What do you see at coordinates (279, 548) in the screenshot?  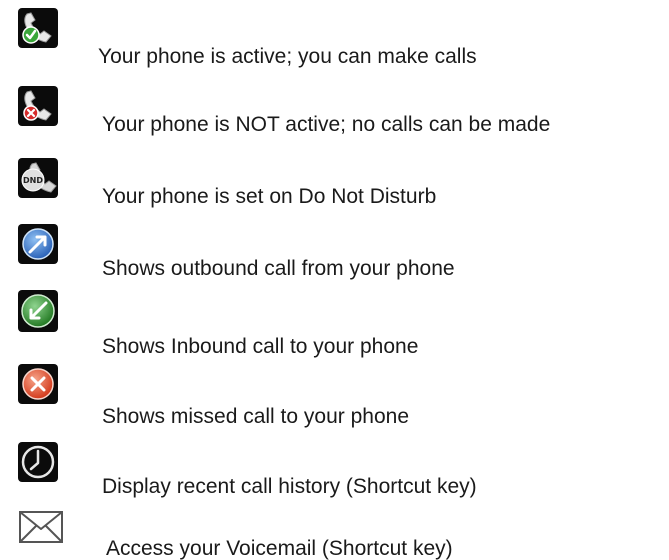 I see `legend-label: Access your Voicemail (Shortcut key)` at bounding box center [279, 548].